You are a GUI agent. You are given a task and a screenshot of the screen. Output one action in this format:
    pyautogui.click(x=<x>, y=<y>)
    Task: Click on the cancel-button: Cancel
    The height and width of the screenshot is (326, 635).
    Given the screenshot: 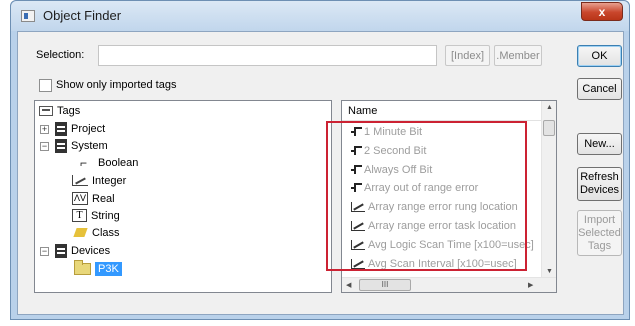 What is the action you would take?
    pyautogui.click(x=599, y=89)
    